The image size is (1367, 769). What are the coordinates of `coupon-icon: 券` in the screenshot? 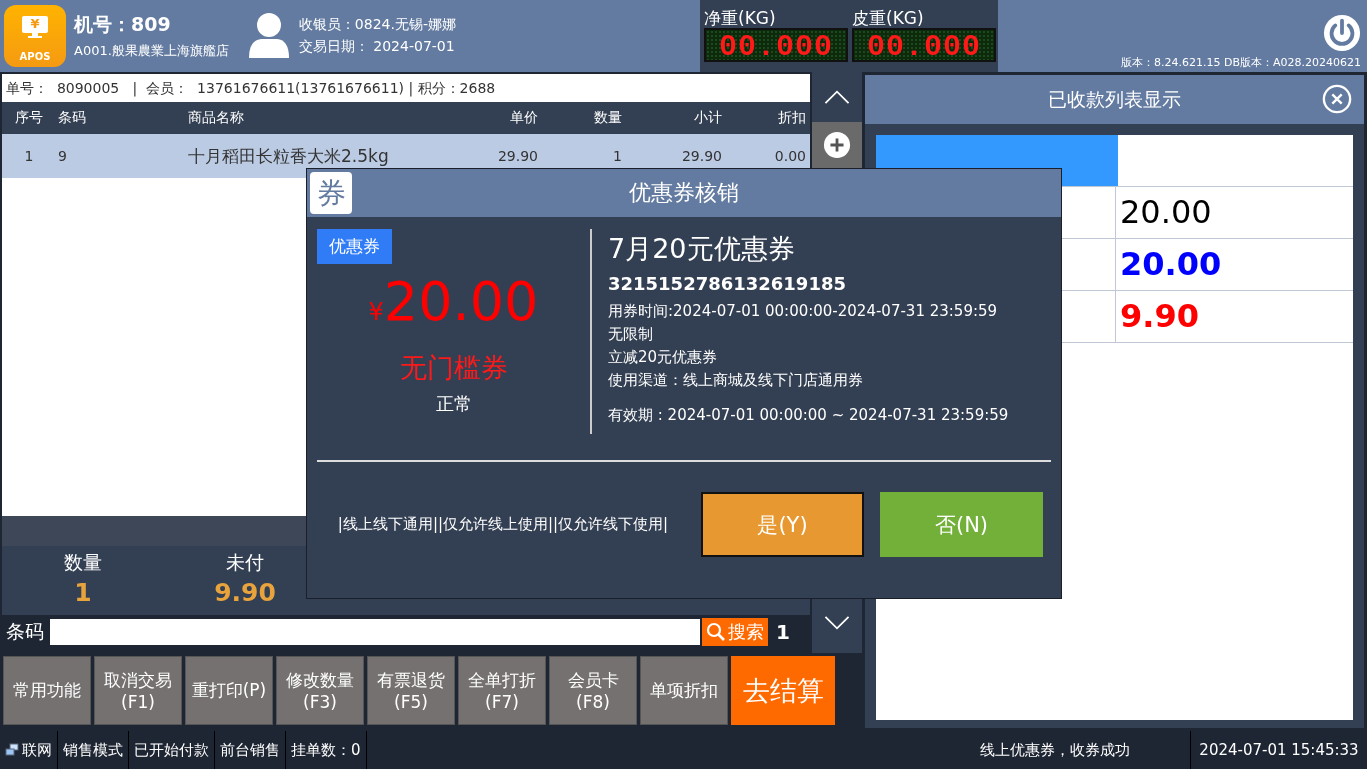 It's located at (331, 193).